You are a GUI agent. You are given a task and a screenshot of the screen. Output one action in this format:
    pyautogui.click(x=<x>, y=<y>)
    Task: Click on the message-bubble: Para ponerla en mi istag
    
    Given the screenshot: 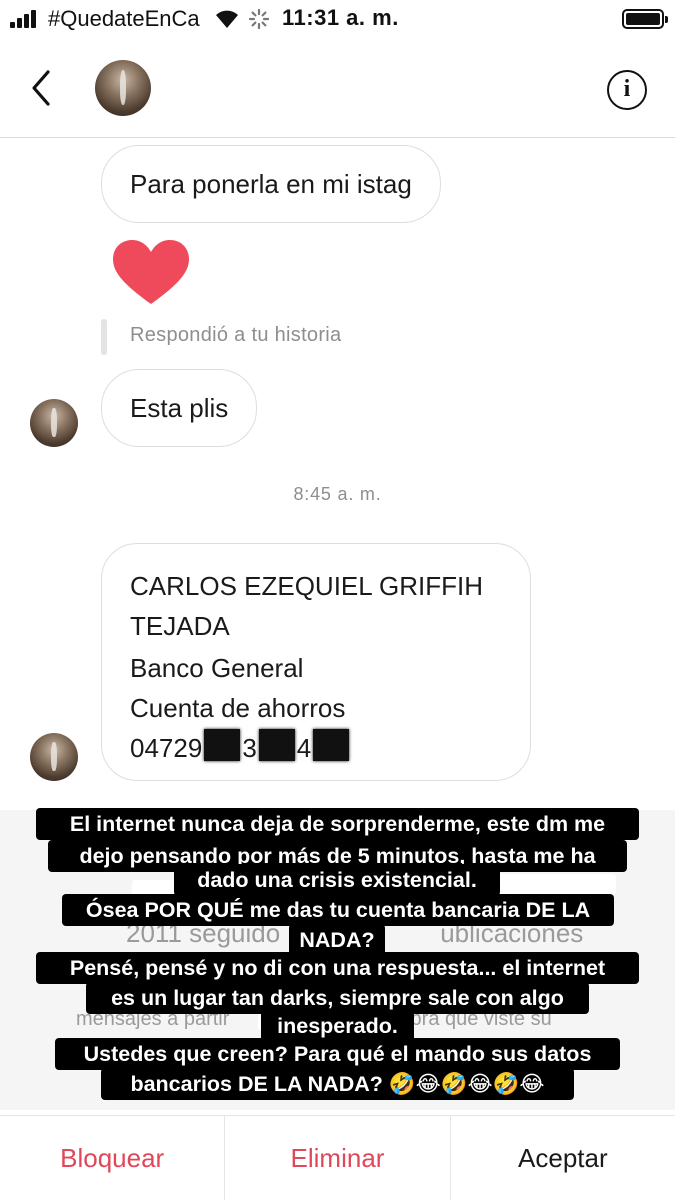 What is the action you would take?
    pyautogui.click(x=271, y=184)
    